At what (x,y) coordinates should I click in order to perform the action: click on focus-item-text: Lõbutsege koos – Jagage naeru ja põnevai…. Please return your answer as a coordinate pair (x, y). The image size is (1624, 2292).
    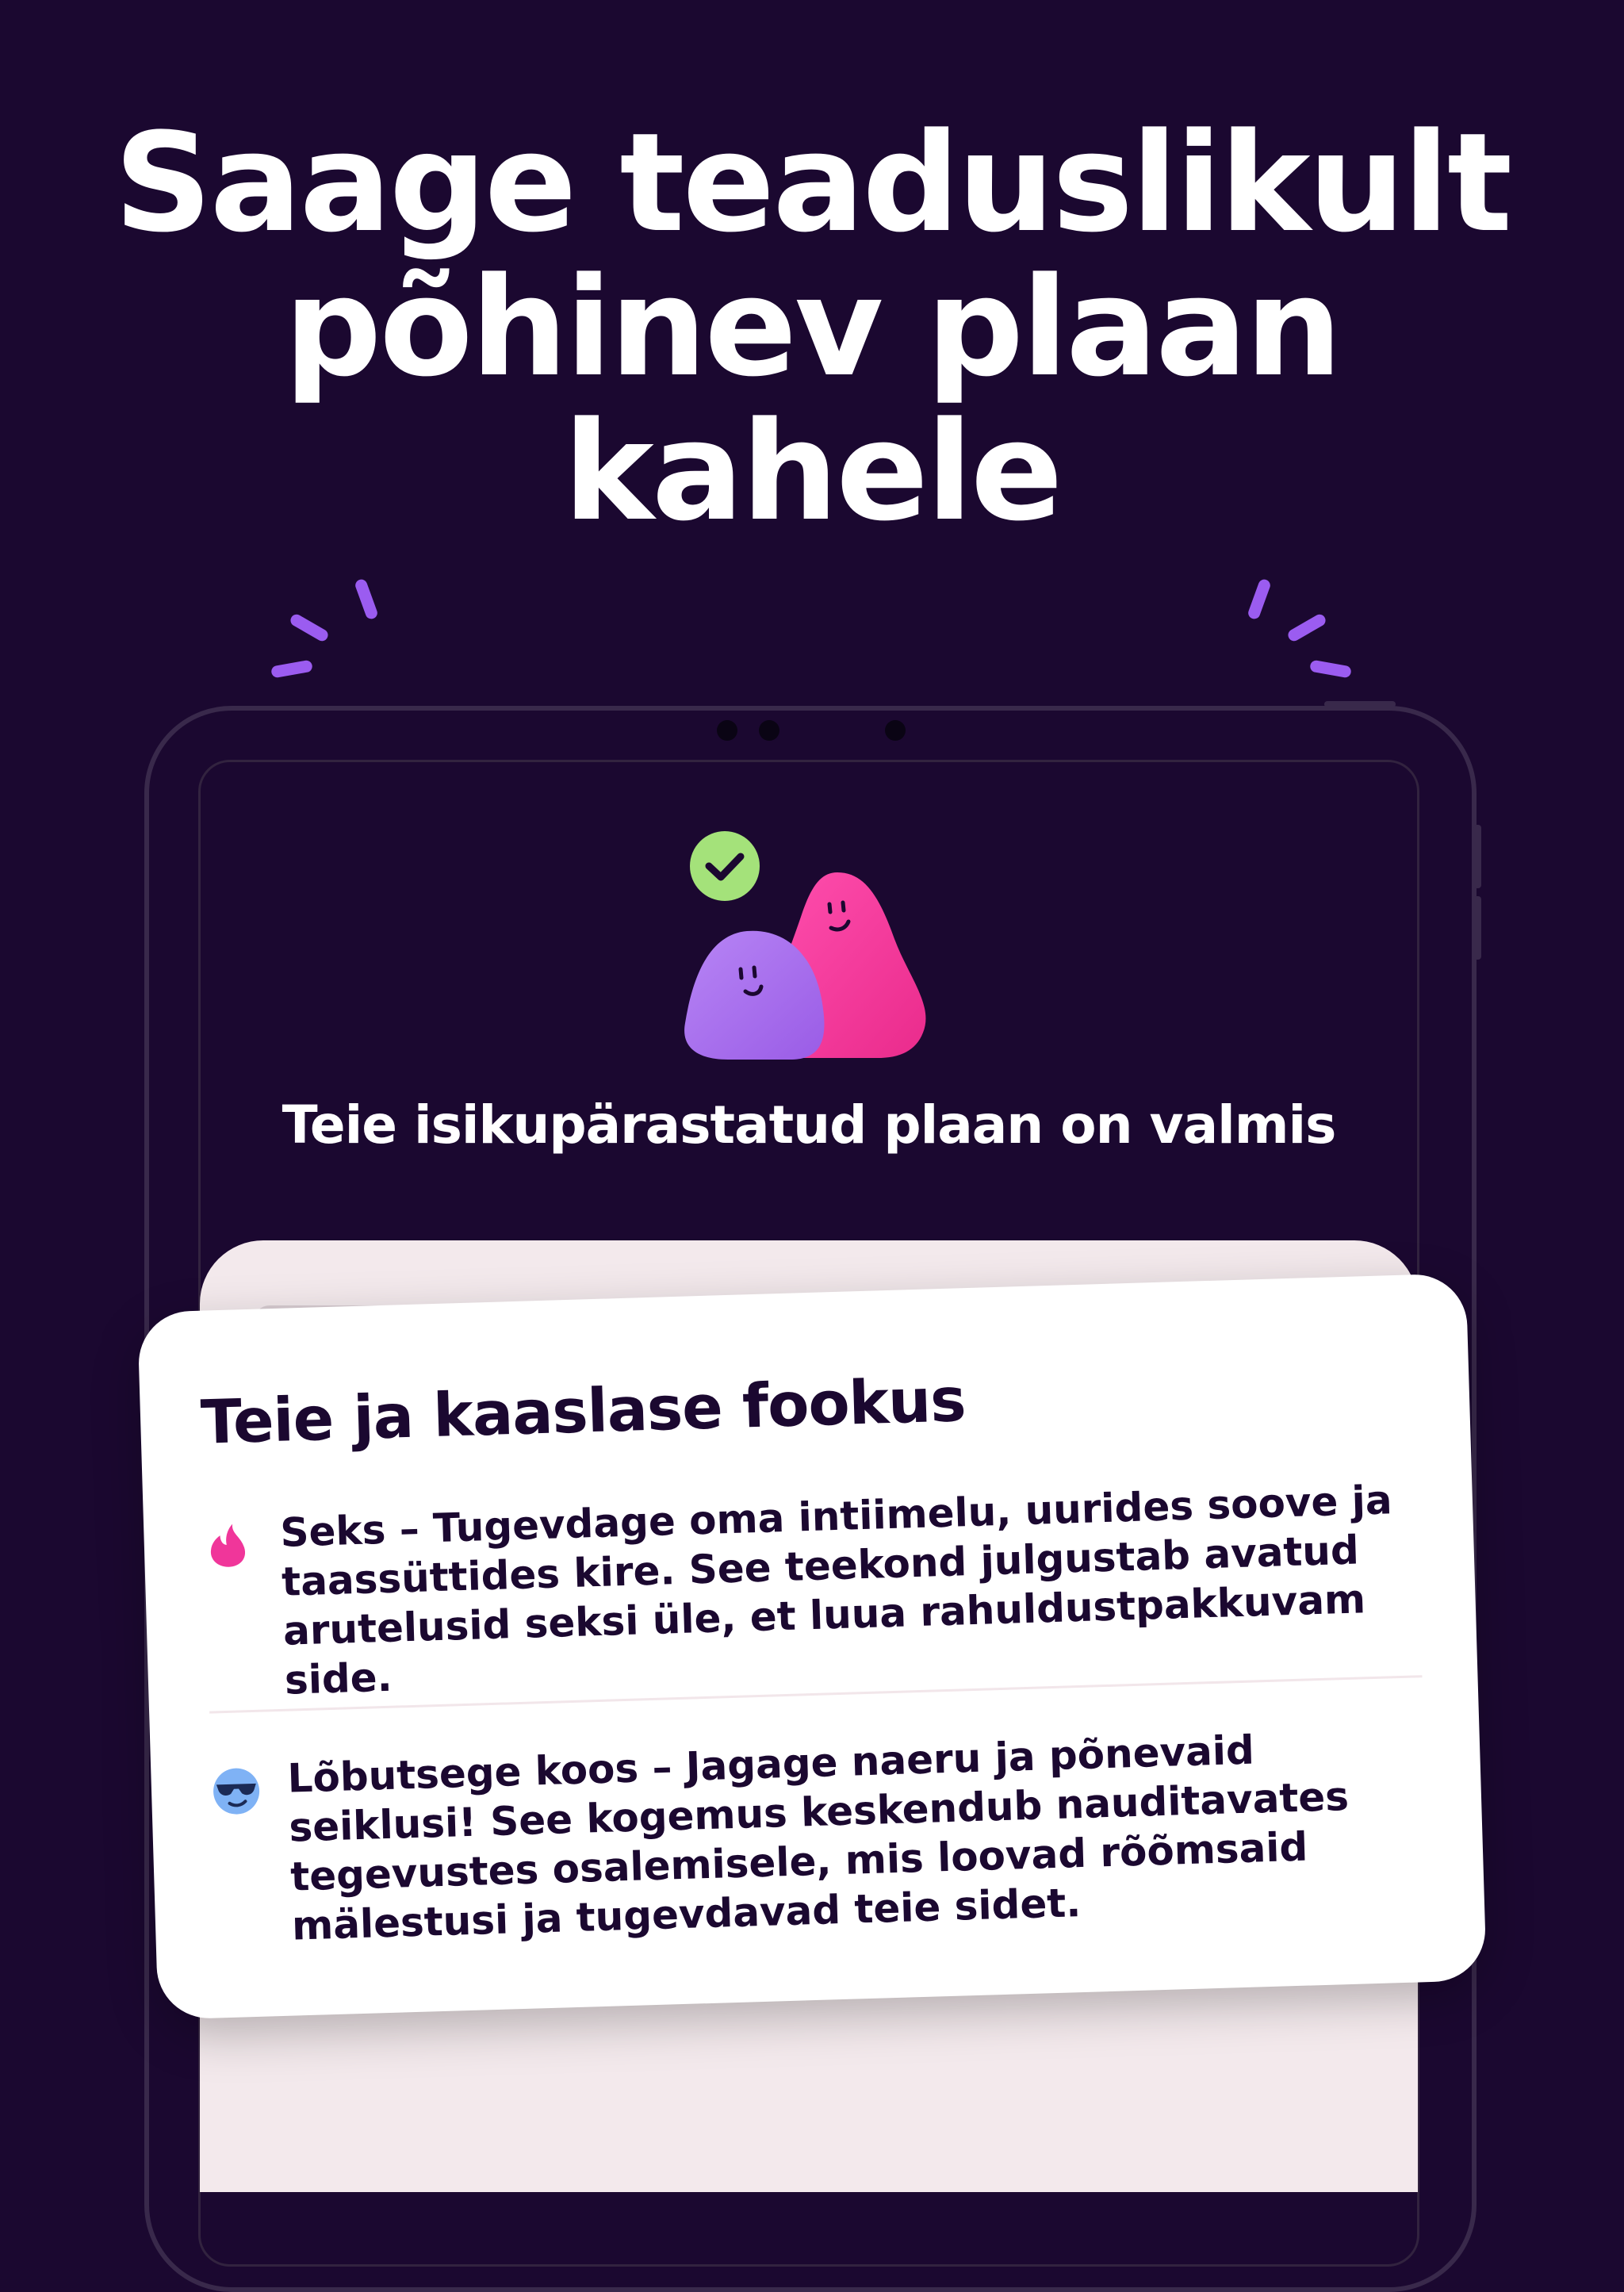
    Looking at the image, I should click on (818, 1838).